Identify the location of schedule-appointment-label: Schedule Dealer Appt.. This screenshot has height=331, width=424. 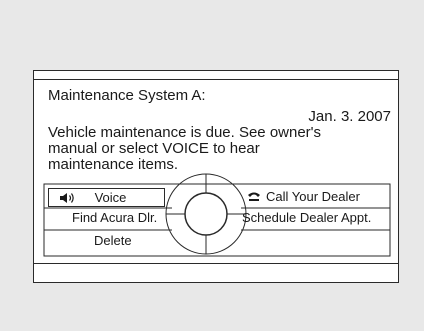
(307, 217).